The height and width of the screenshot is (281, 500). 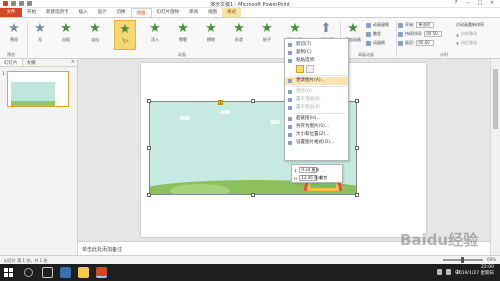 What do you see at coordinates (316, 45) in the screenshot?
I see `menu-item-cut: 剪切(T)` at bounding box center [316, 45].